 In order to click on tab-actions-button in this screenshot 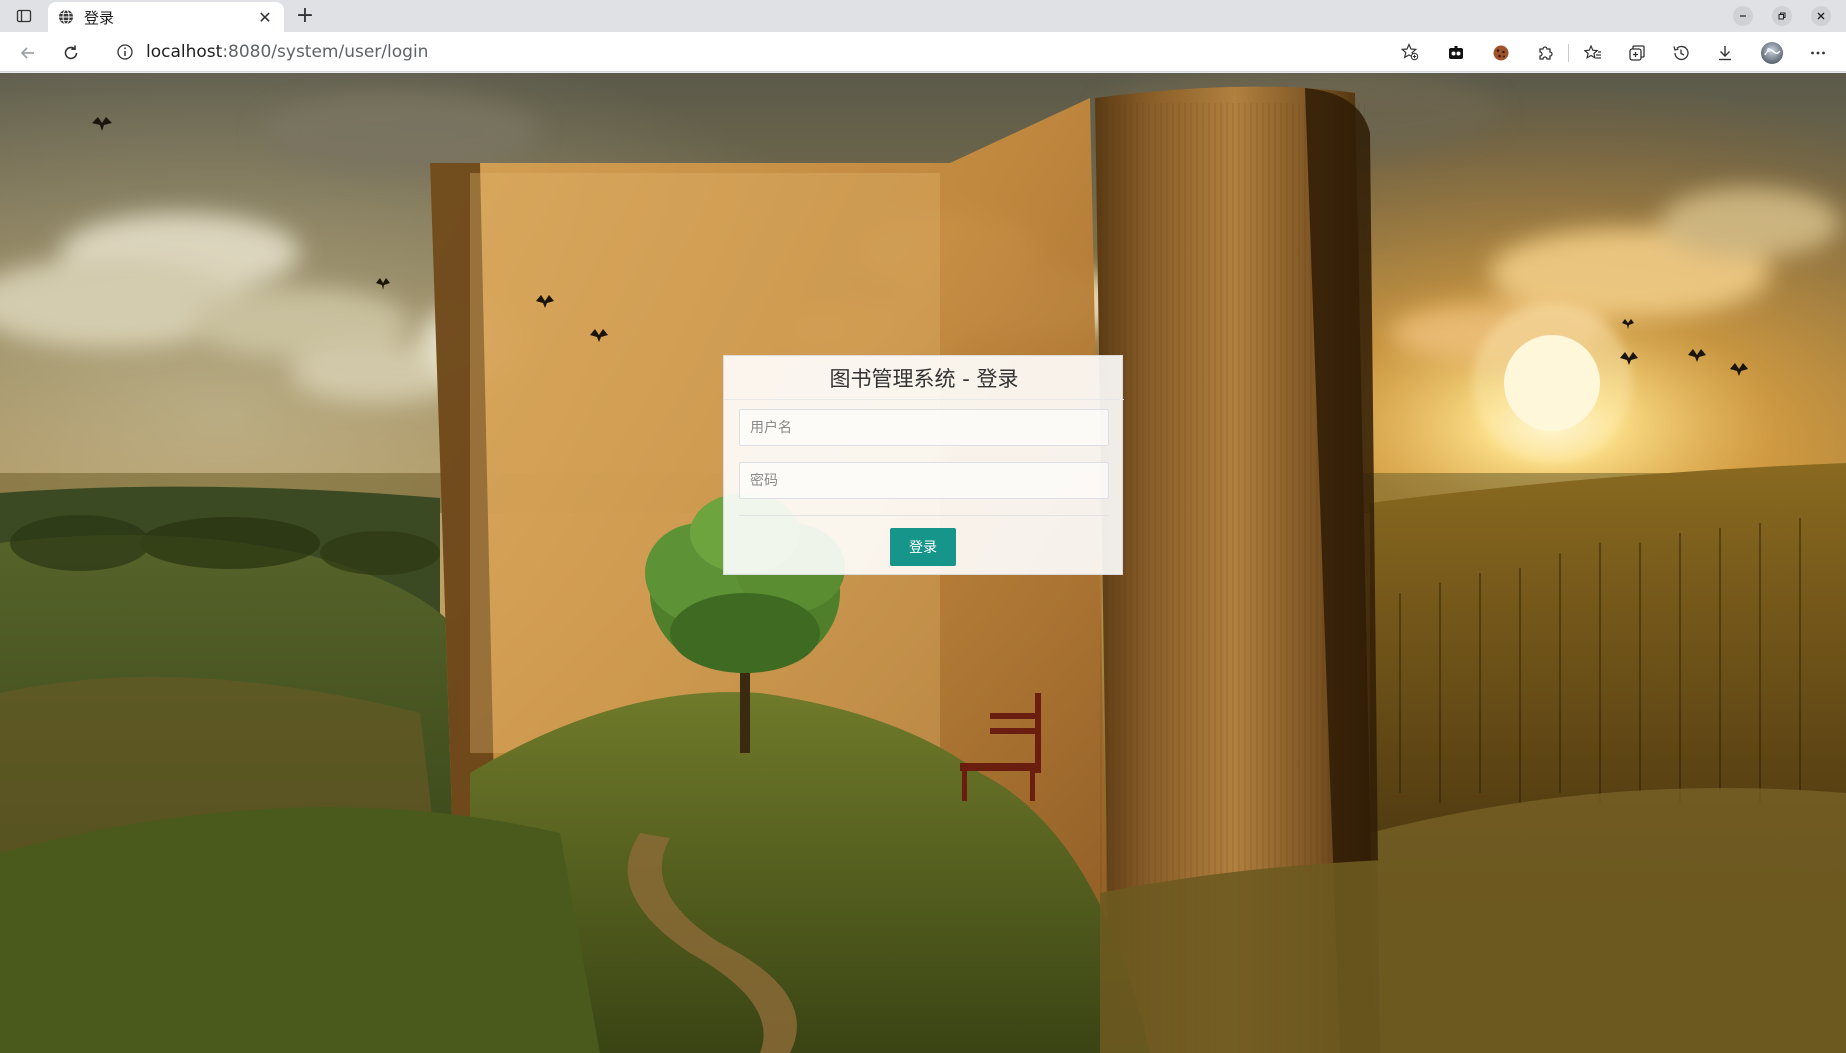, I will do `click(24, 16)`.